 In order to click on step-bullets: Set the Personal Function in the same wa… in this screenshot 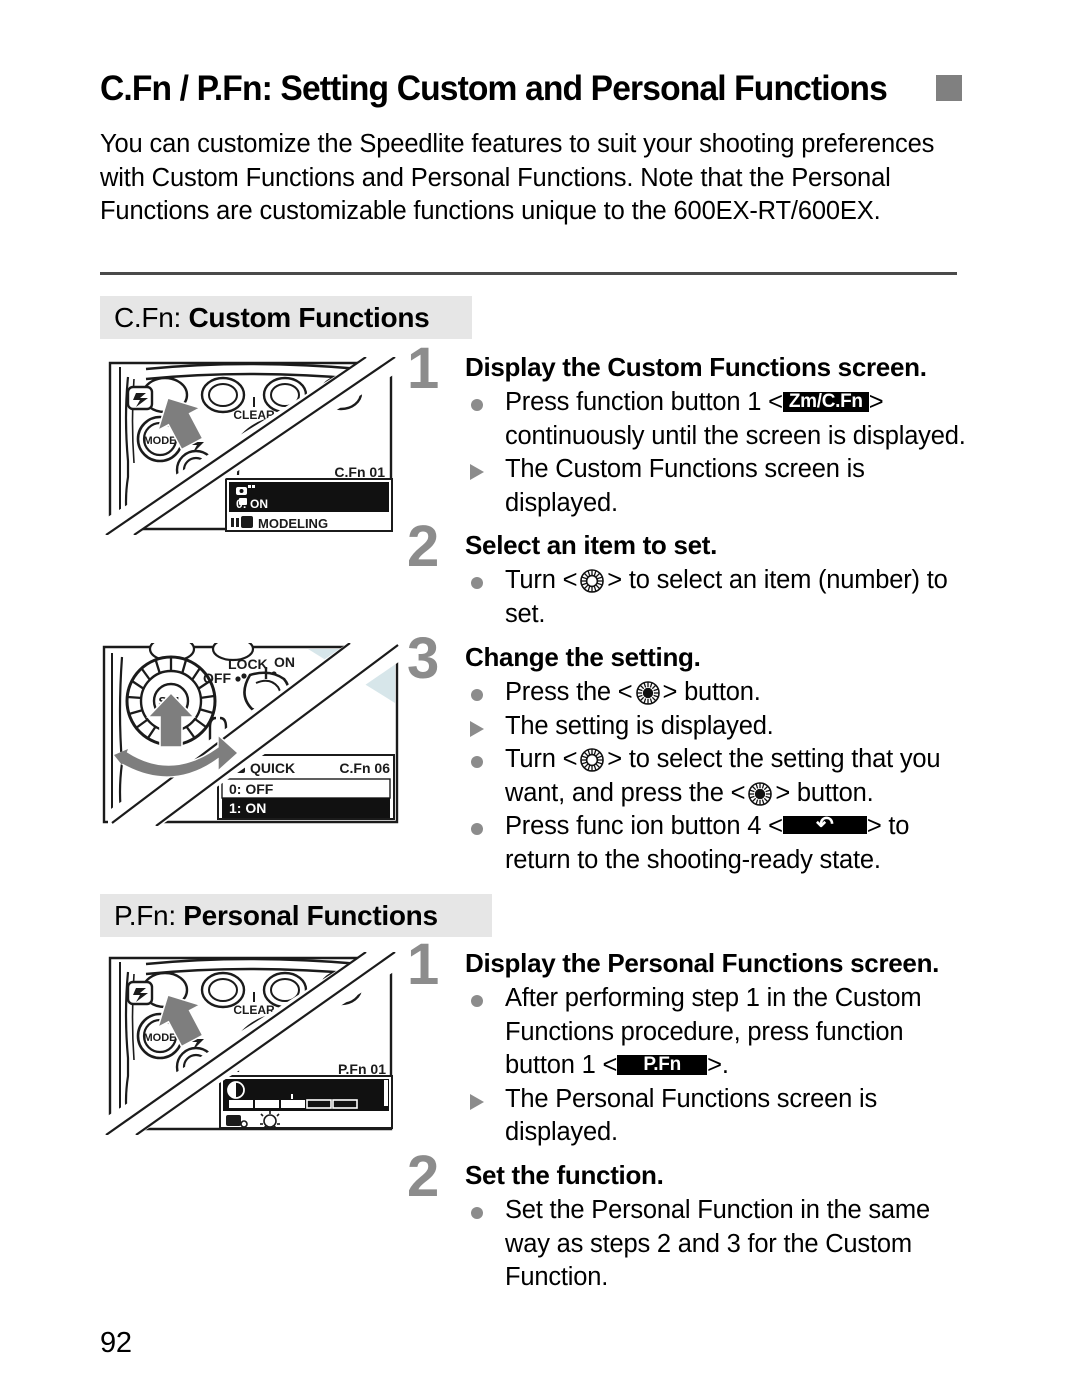, I will do `click(716, 1244)`.